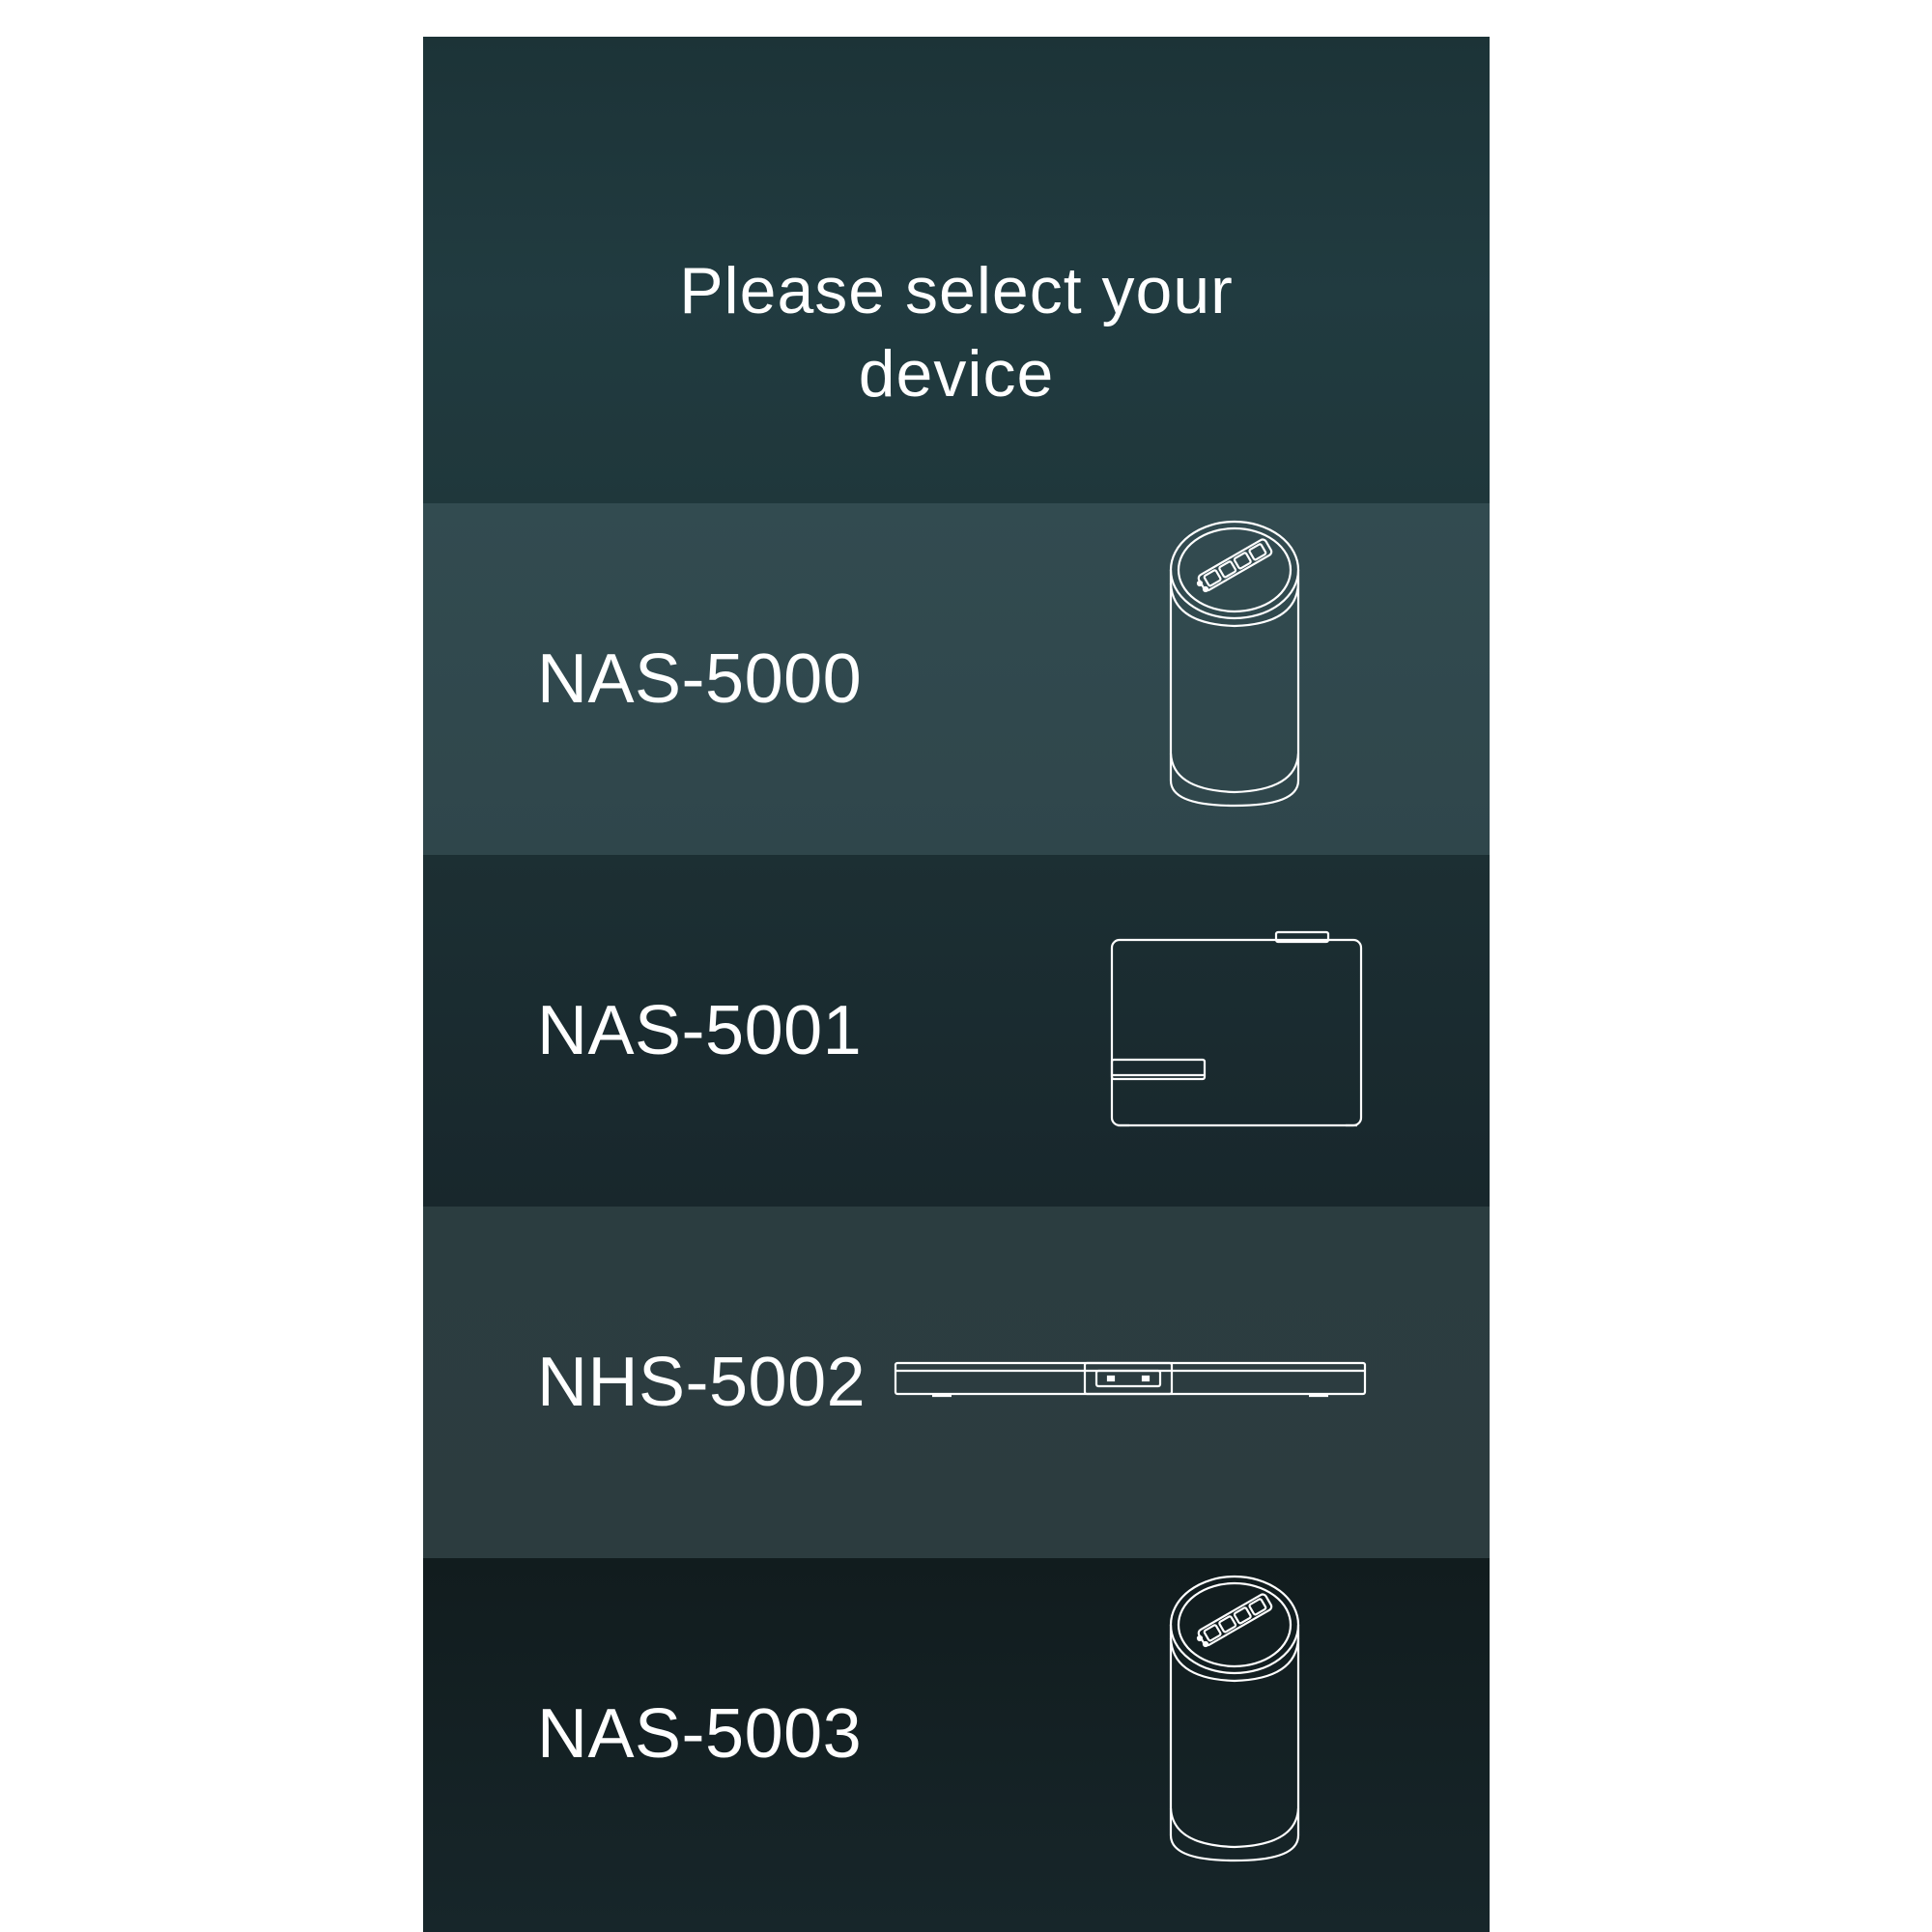  Describe the element at coordinates (1237, 1029) in the screenshot. I see `box-nas-device-icon` at that location.